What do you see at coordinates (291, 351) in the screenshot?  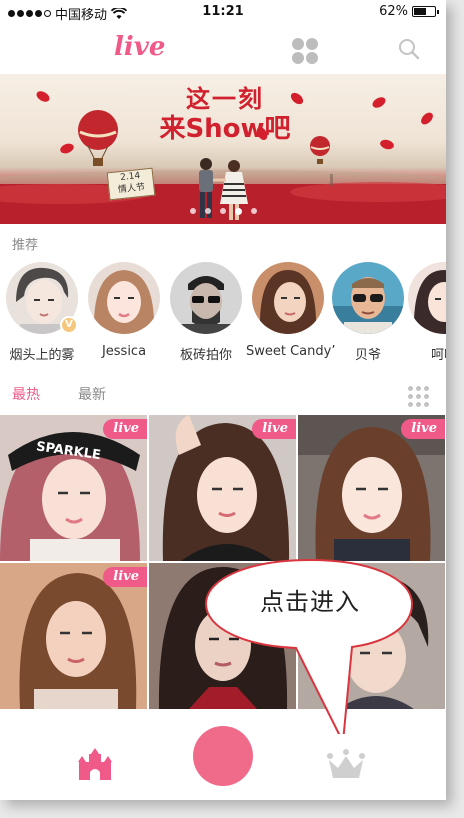 I see `recommend-user-name: Sweet Candy’` at bounding box center [291, 351].